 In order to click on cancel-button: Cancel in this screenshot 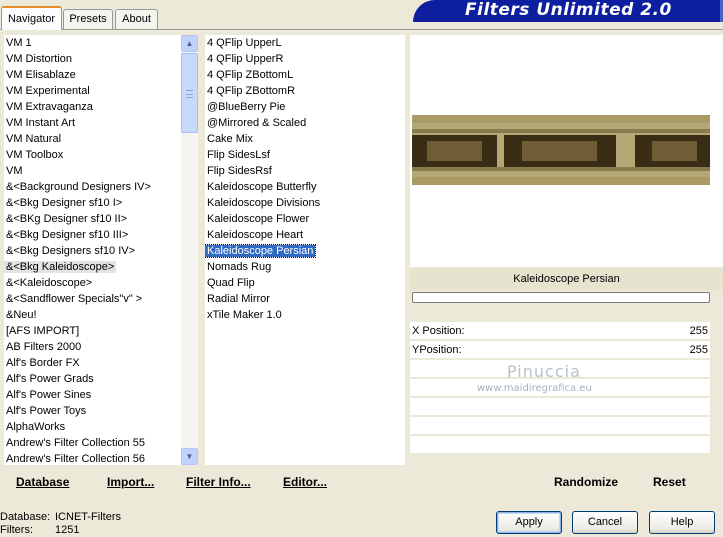, I will do `click(605, 522)`.